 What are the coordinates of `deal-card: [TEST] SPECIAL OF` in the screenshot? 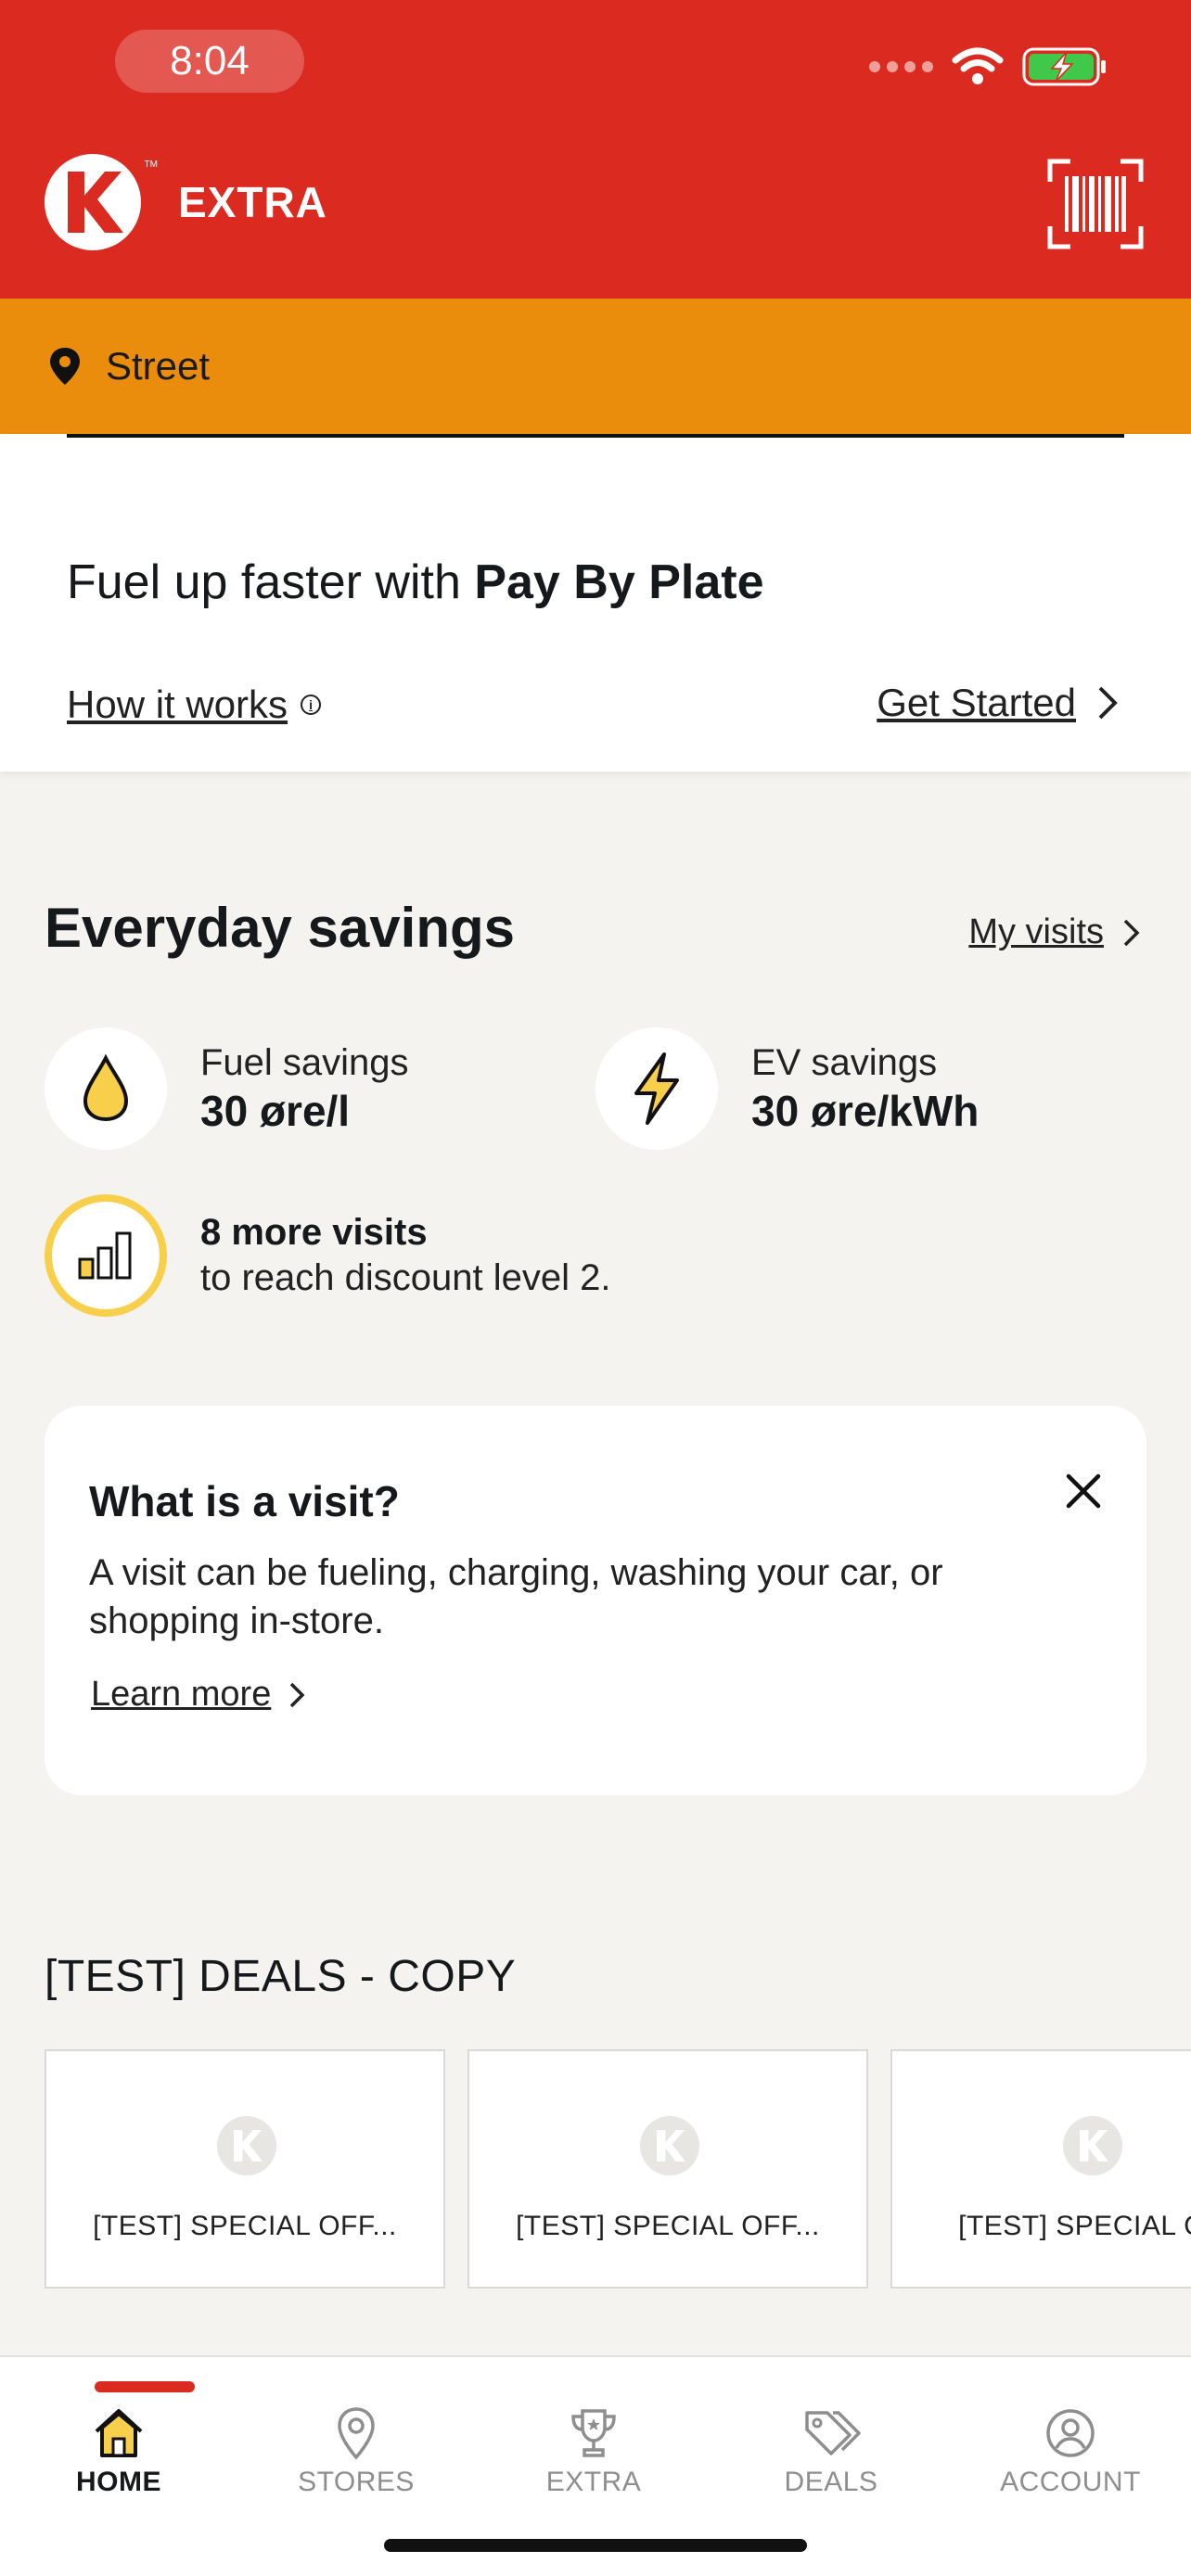 It's located at (1040, 2169).